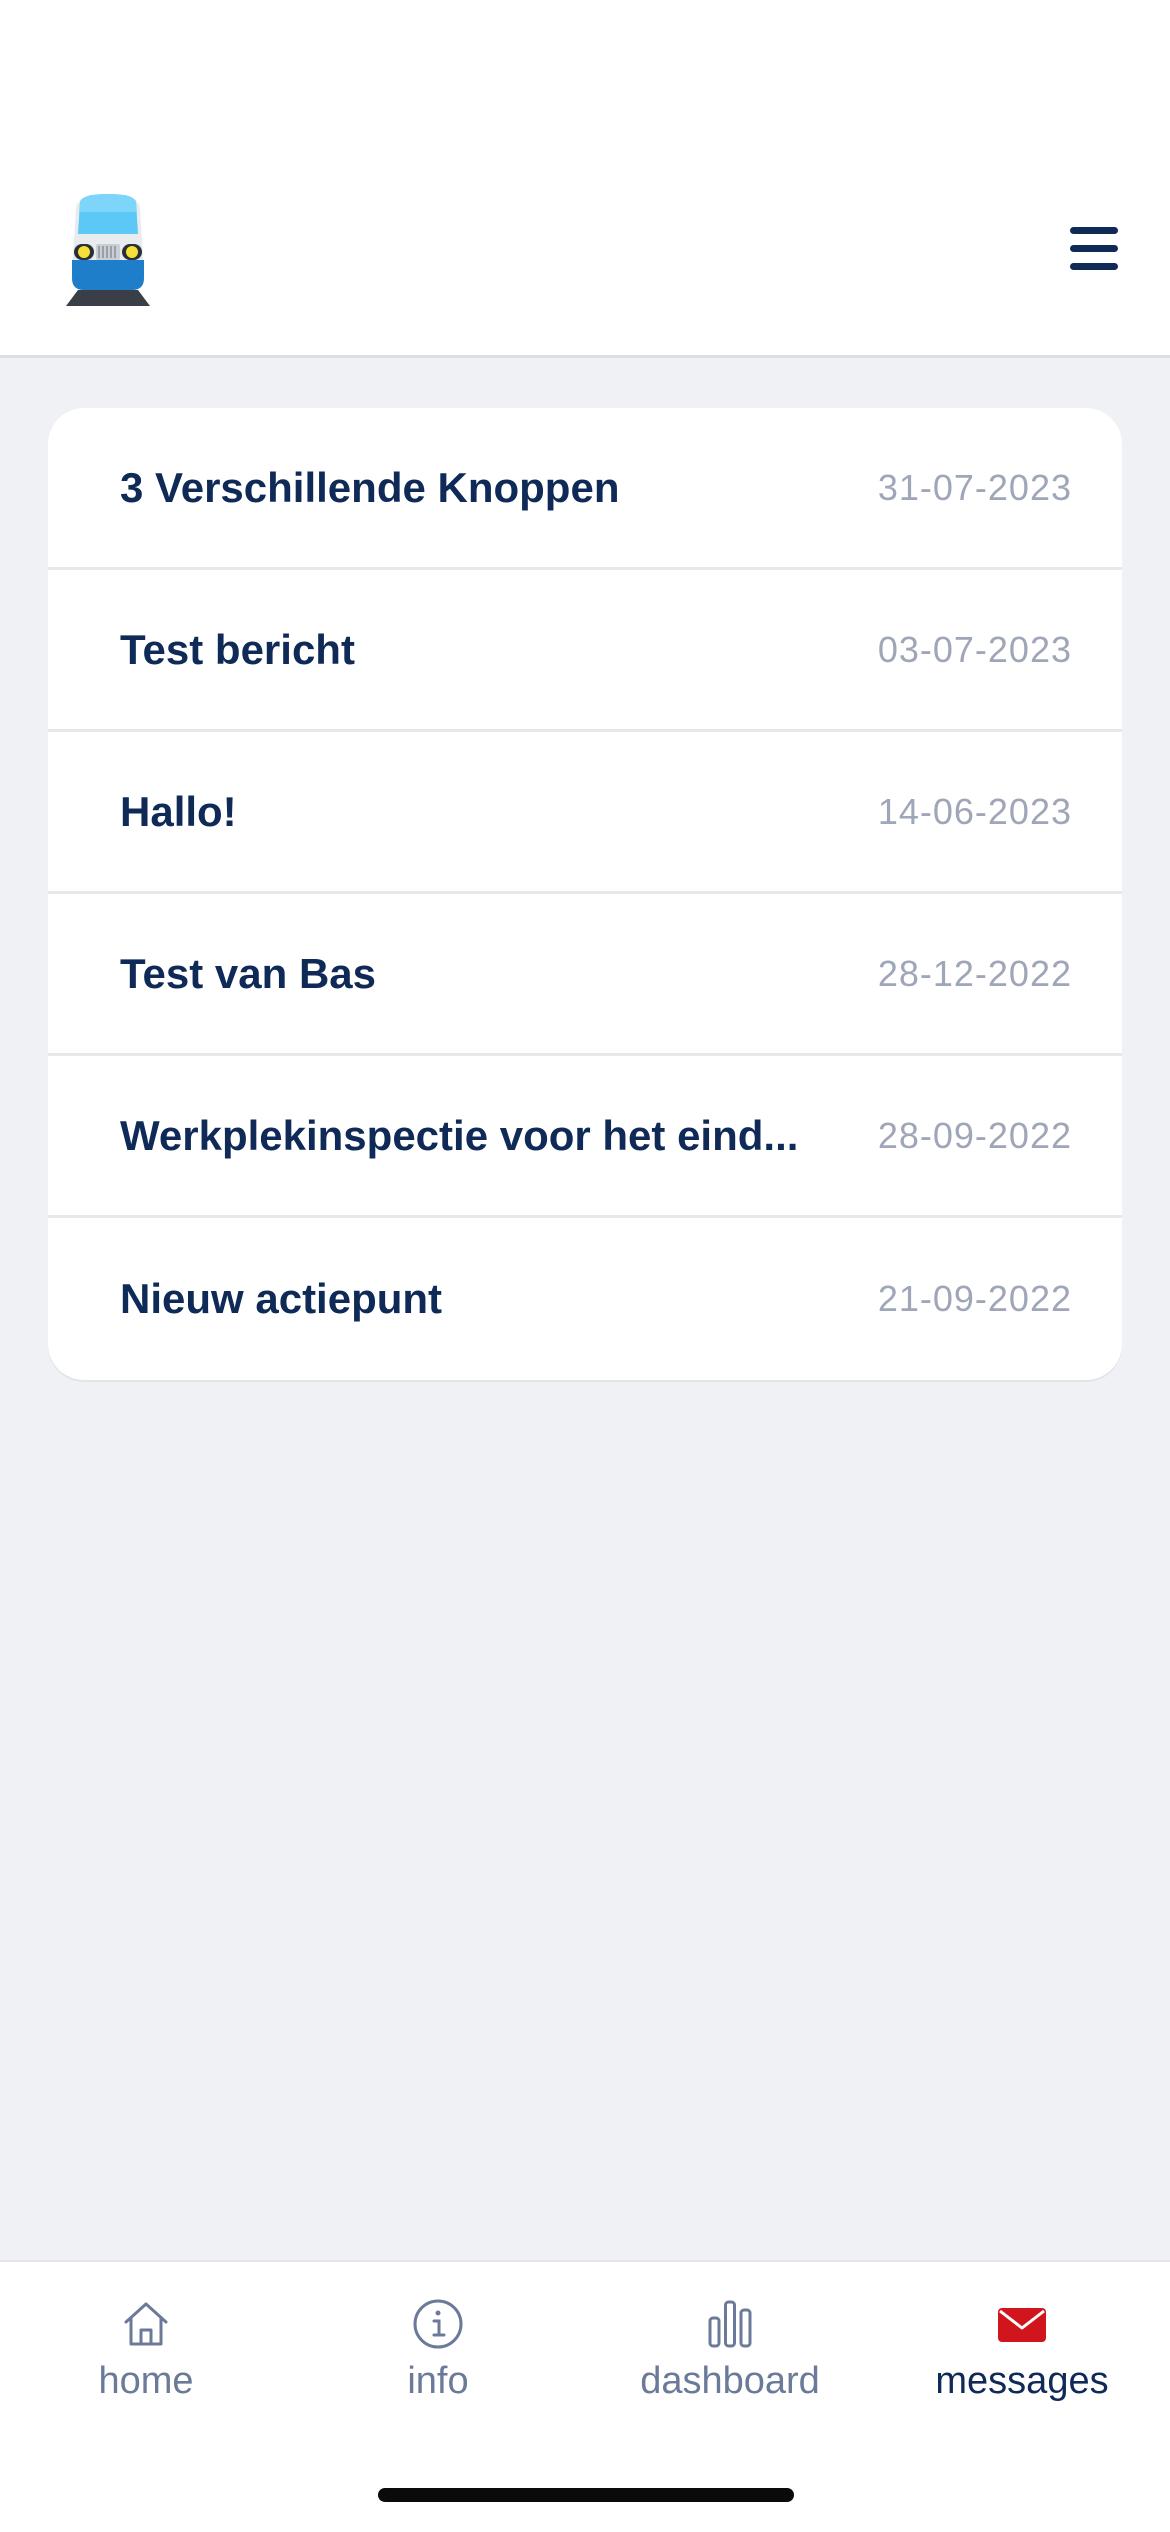 The height and width of the screenshot is (2532, 1170). Describe the element at coordinates (974, 649) in the screenshot. I see `message-date: 03-07-2023` at that location.